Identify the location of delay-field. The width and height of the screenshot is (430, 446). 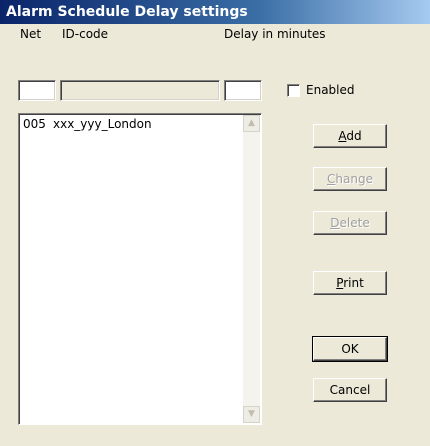
(243, 90).